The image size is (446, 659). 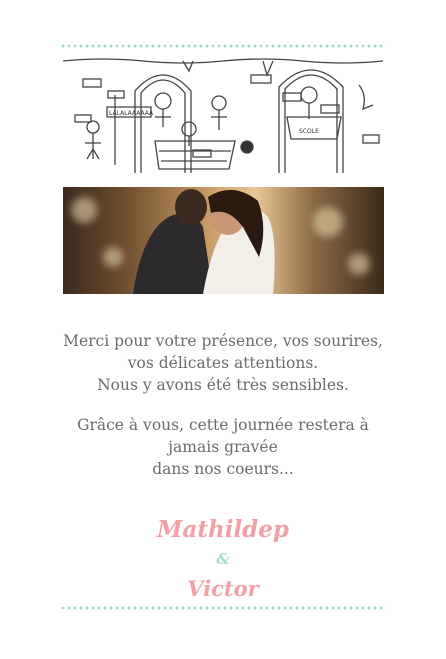 I want to click on signature-name-2: Victor, so click(x=223, y=588).